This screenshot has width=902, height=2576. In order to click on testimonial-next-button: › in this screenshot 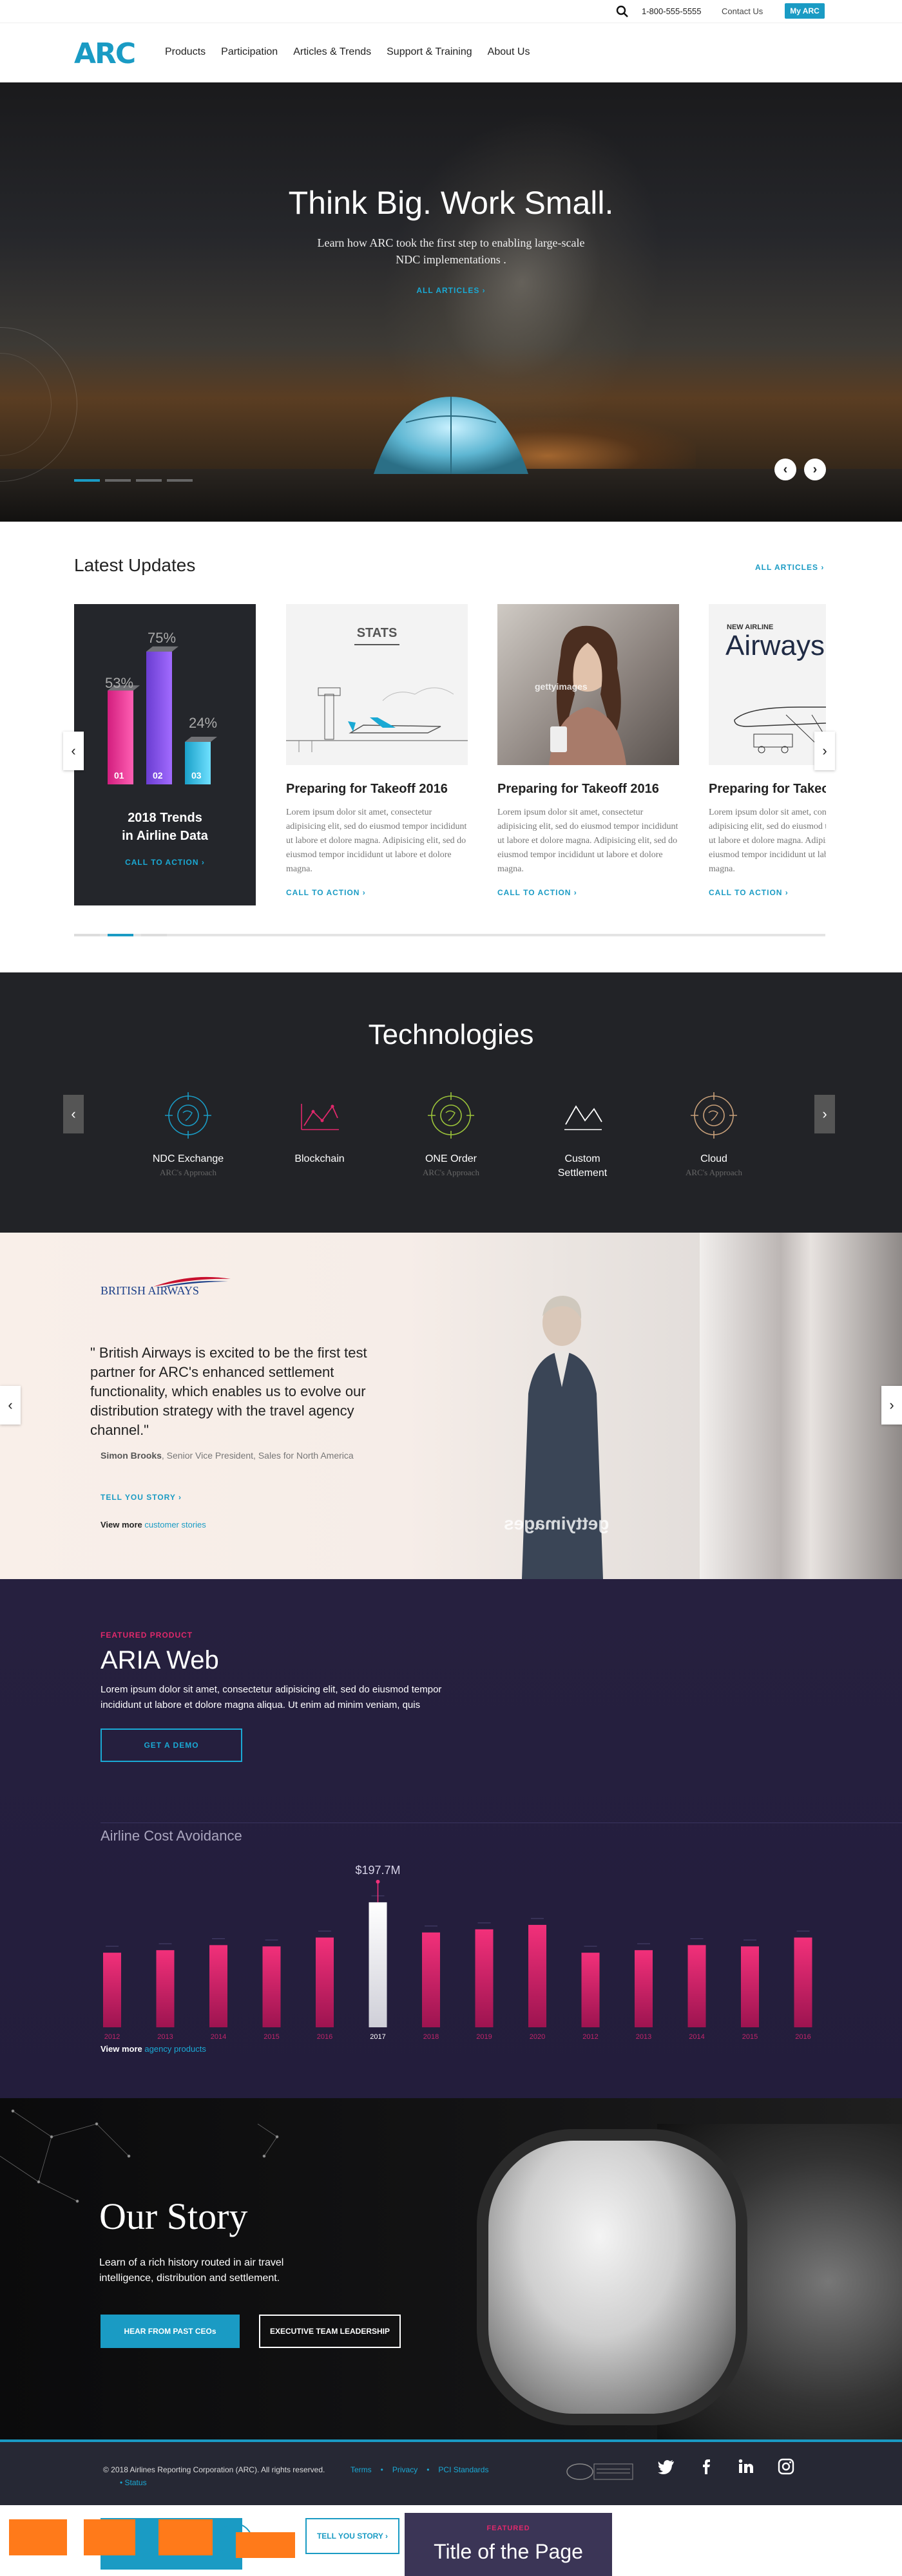, I will do `click(891, 1405)`.